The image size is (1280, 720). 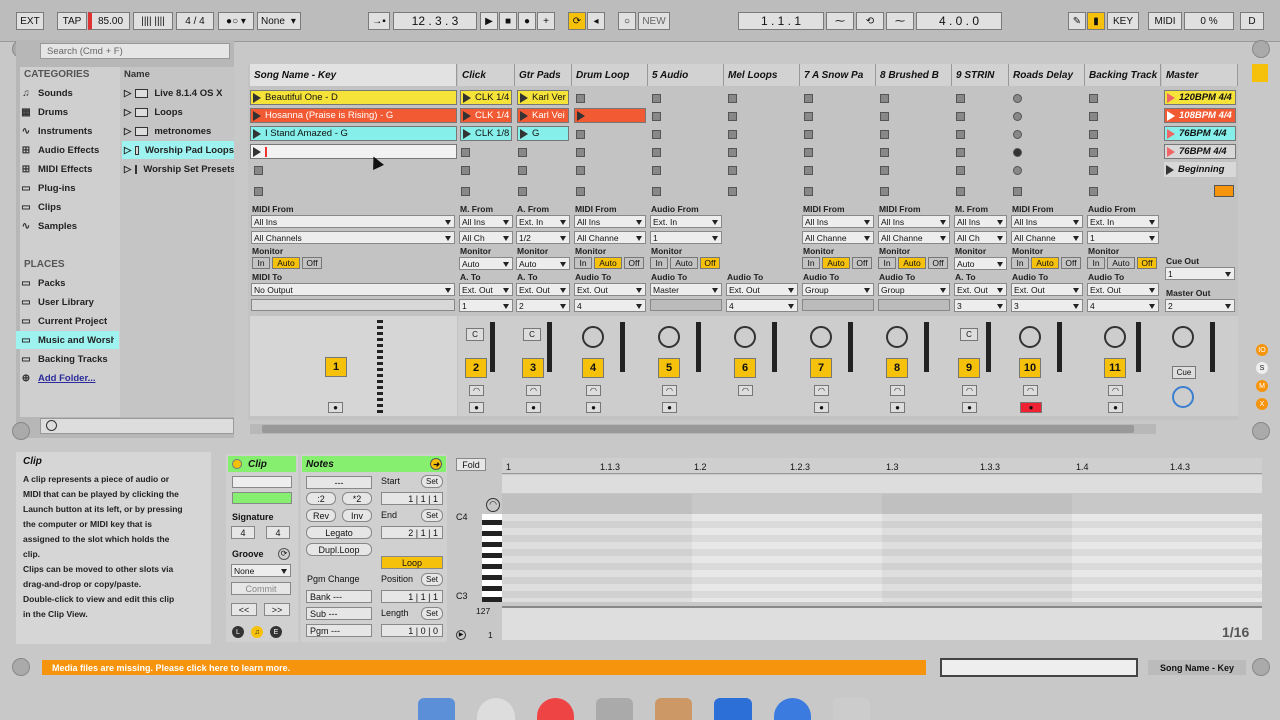 What do you see at coordinates (489, 21) in the screenshot?
I see `play-icon: ▶` at bounding box center [489, 21].